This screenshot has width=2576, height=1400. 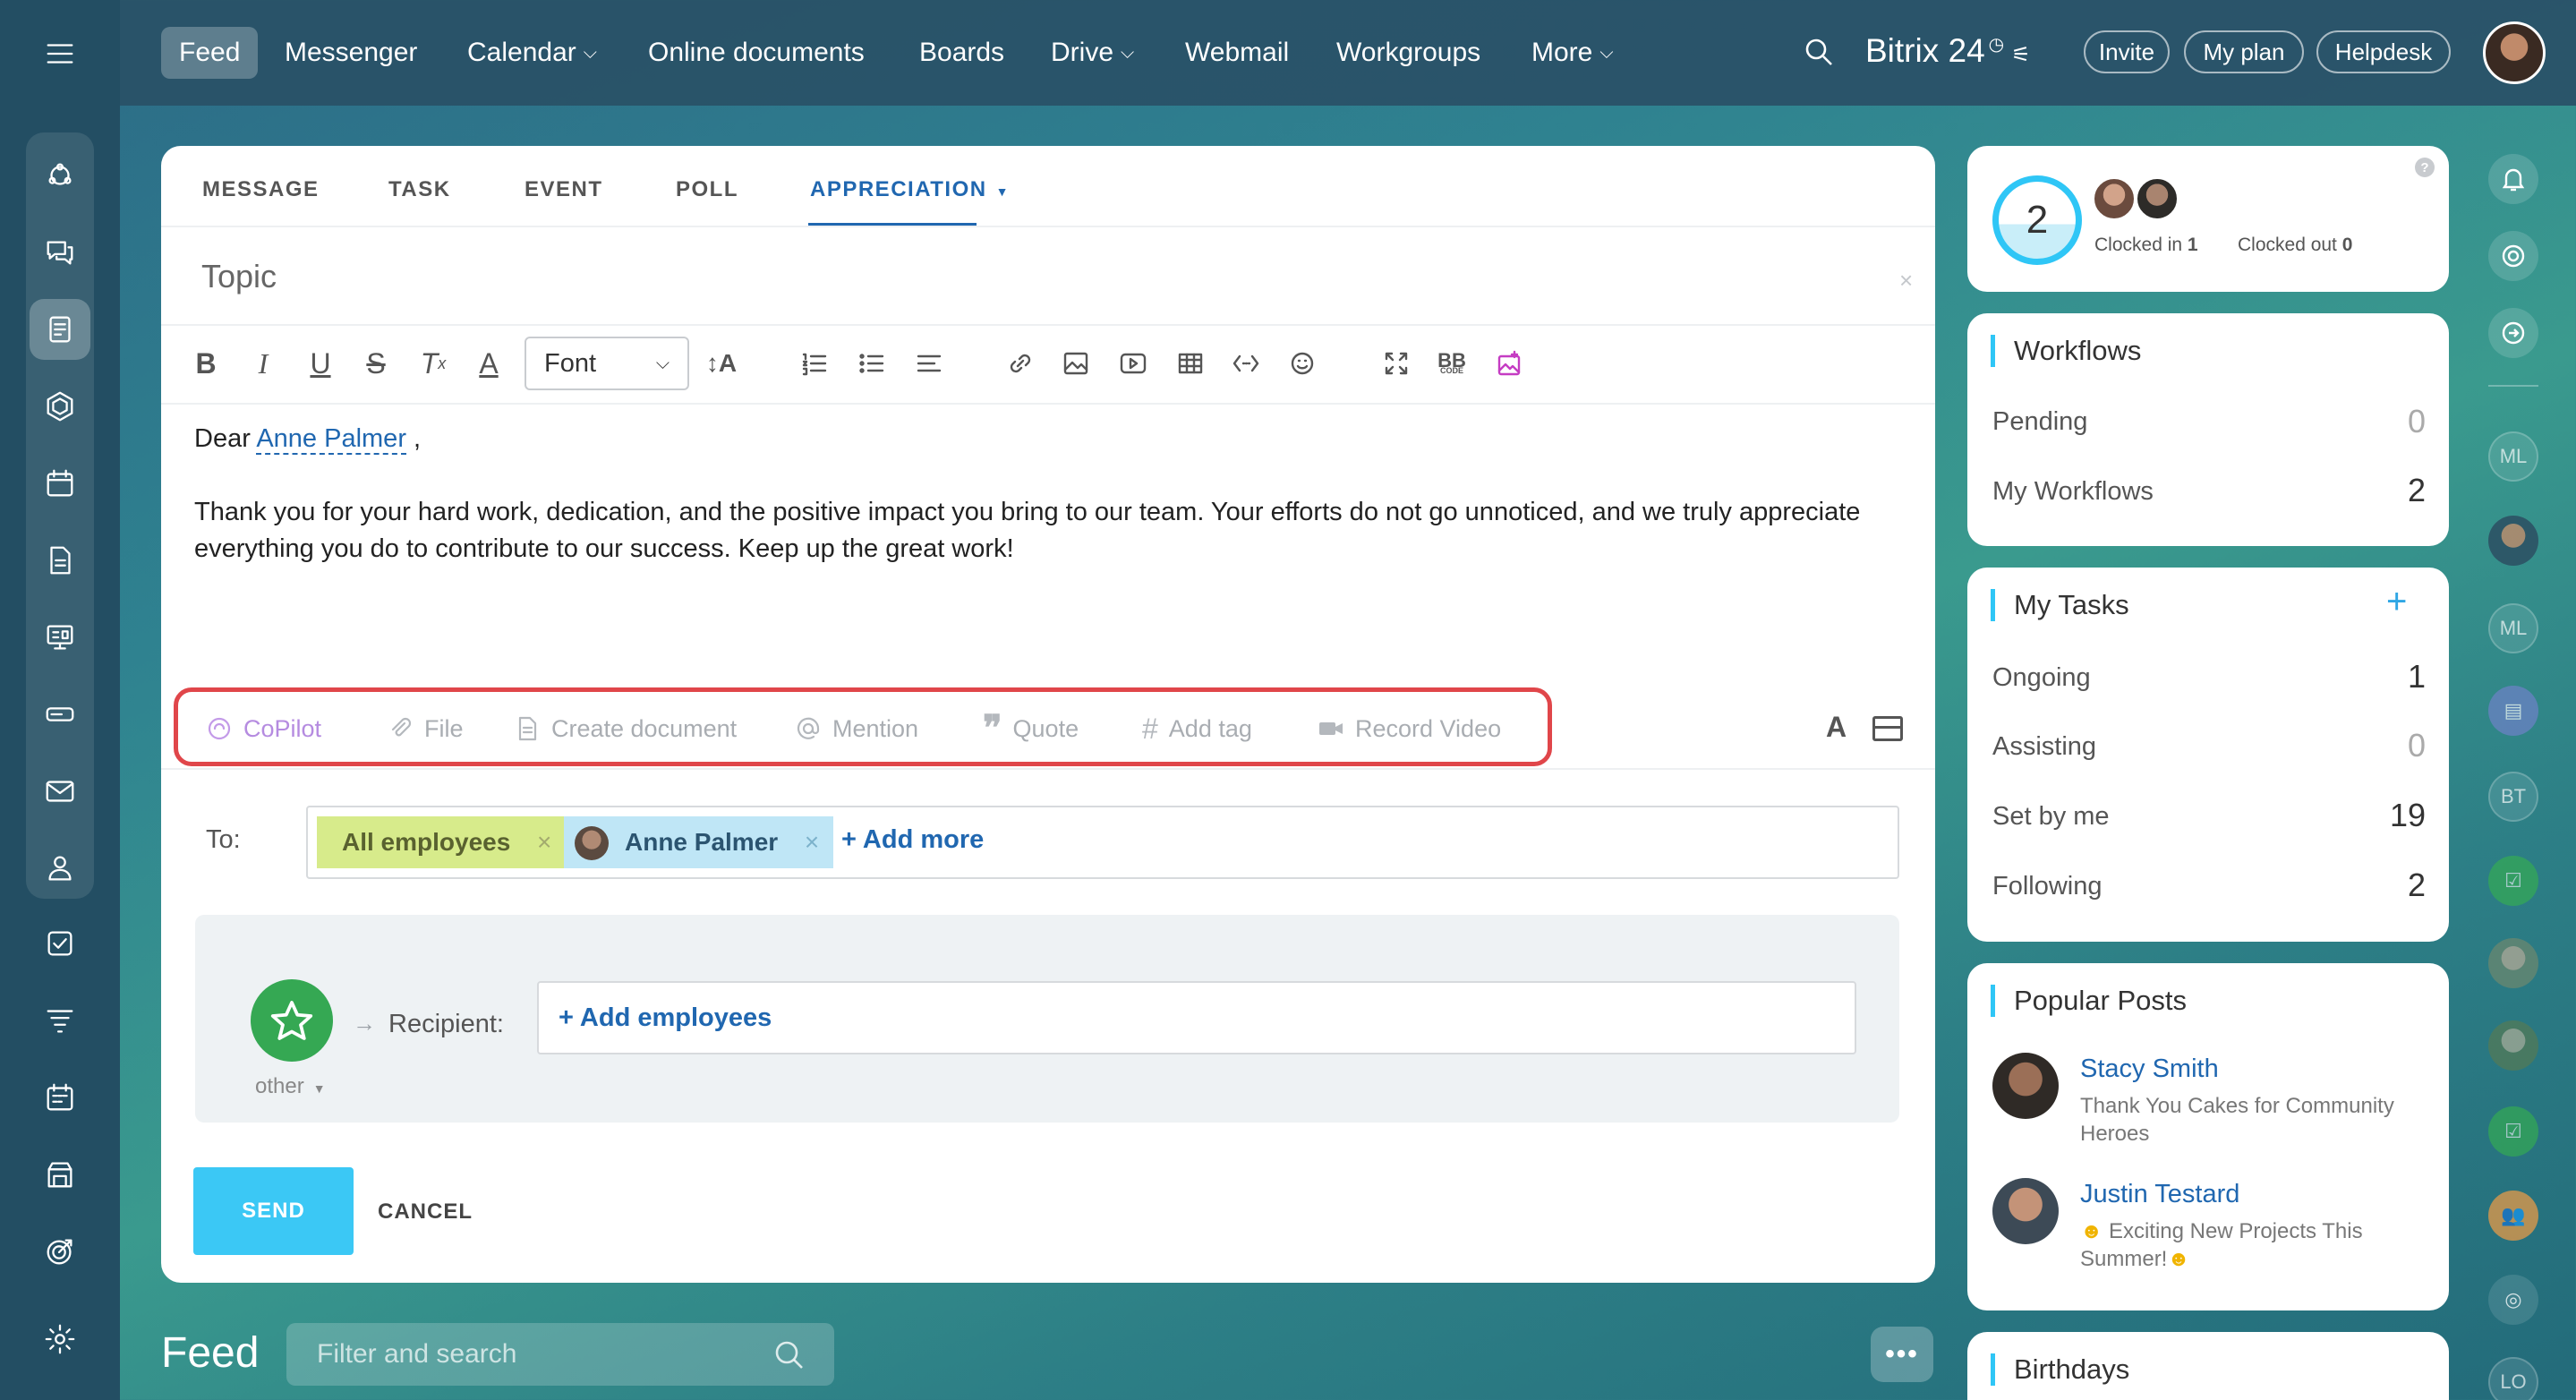 I want to click on bbcode-icon: BB CODE, so click(x=1451, y=363).